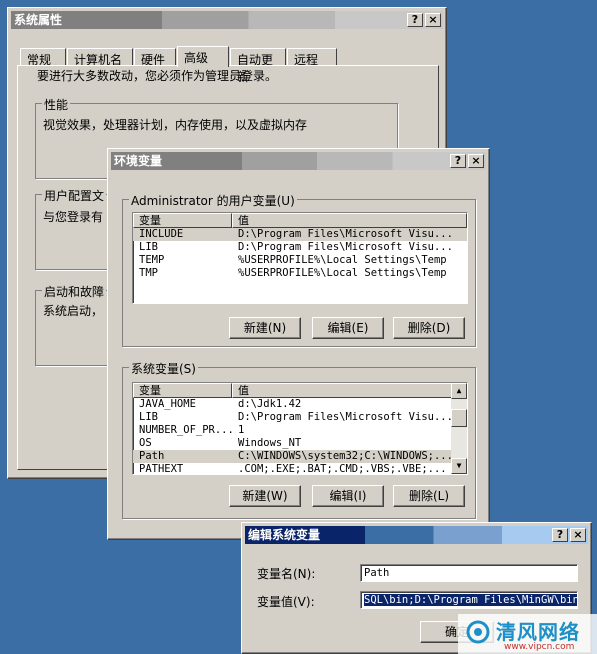  What do you see at coordinates (258, 66) in the screenshot?
I see `tab-auto-update: 自动更新` at bounding box center [258, 66].